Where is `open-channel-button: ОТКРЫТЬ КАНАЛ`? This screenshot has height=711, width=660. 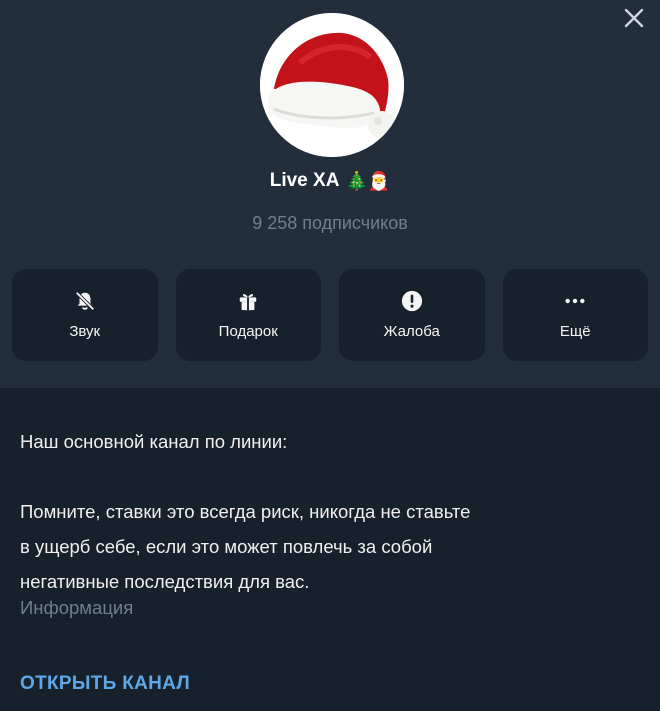
open-channel-button: ОТКРЫТЬ КАНАЛ is located at coordinates (105, 684).